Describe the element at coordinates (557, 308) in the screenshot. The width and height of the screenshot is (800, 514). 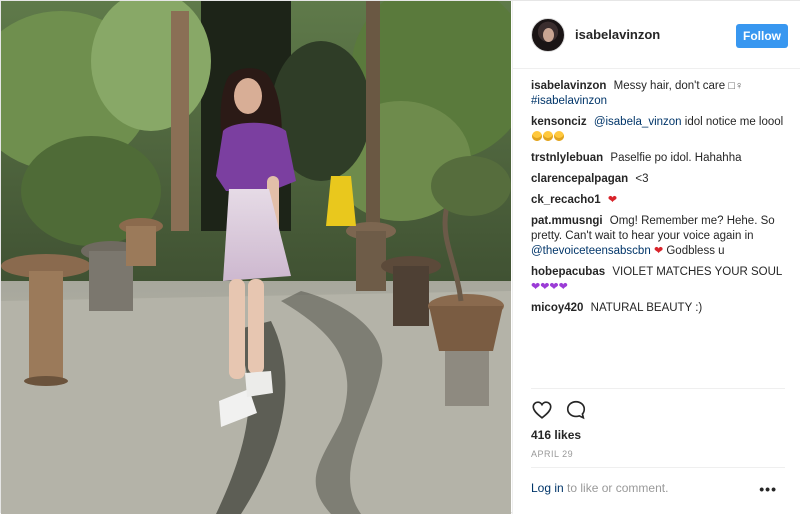
I see `comment-username: micoy420` at that location.